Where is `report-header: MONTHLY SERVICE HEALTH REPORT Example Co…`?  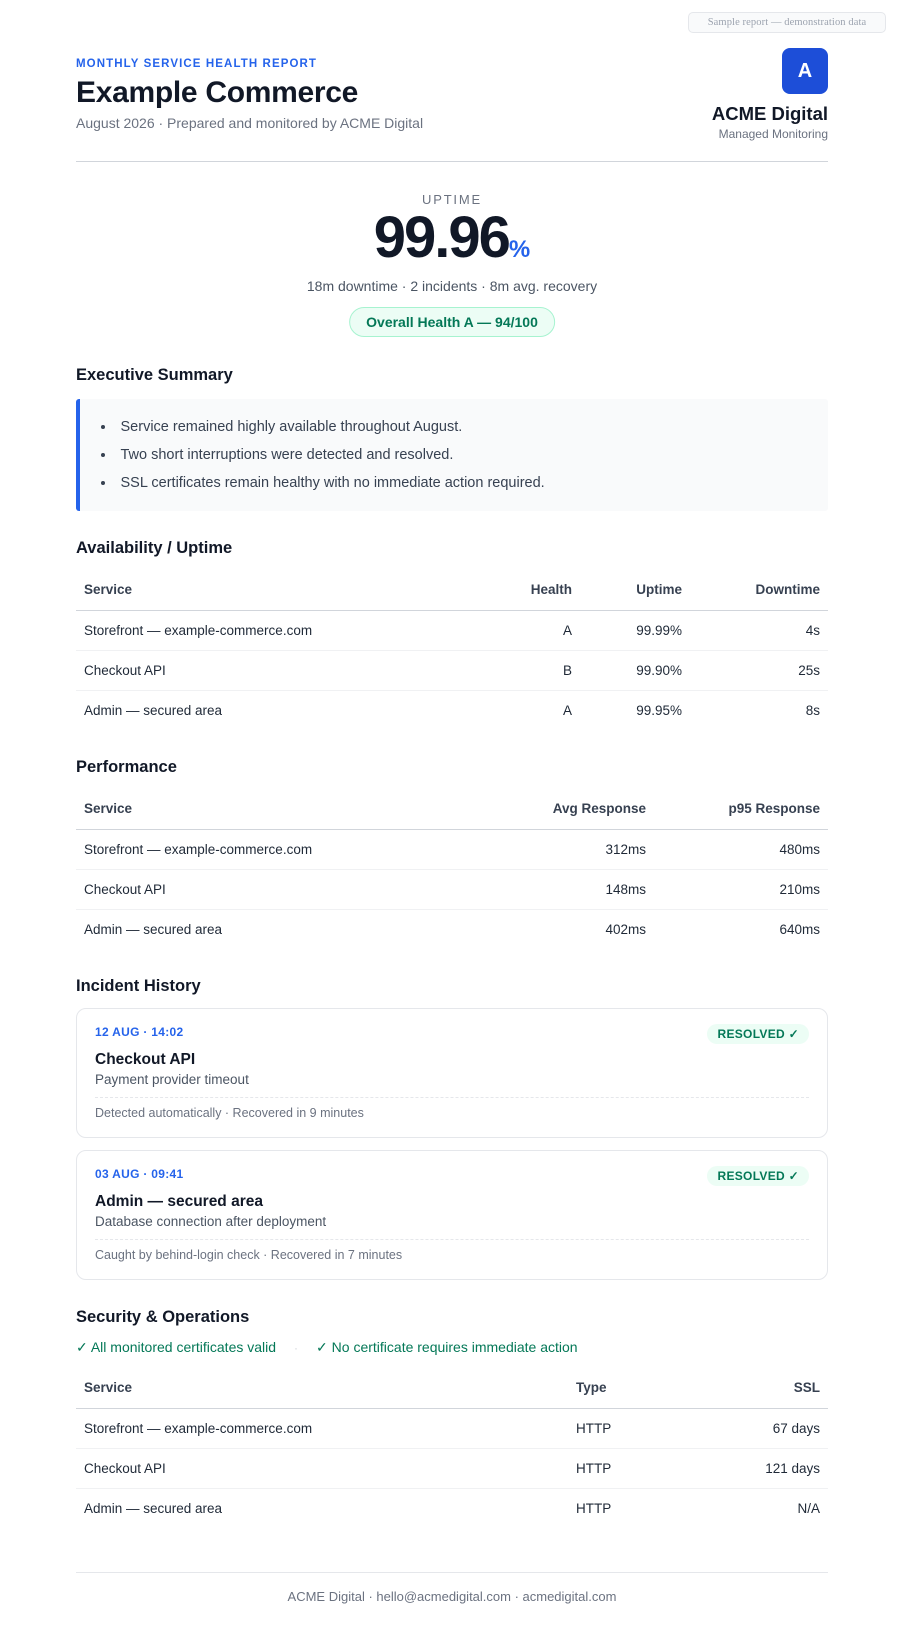 report-header: MONTHLY SERVICE HEALTH REPORT Example Co… is located at coordinates (452, 81).